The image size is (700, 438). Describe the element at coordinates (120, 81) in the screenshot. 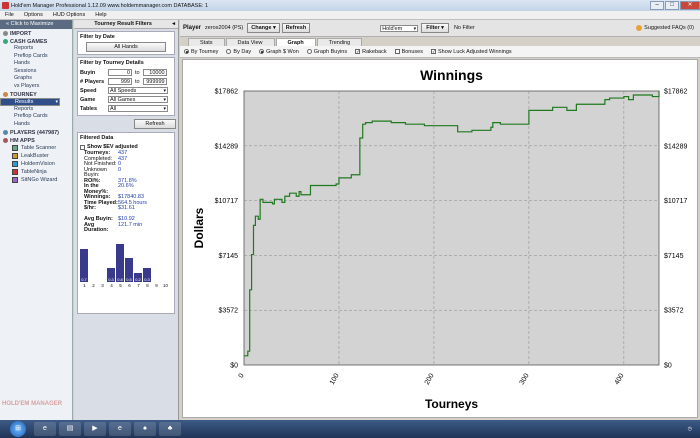

I see `players-from-input: 999` at that location.